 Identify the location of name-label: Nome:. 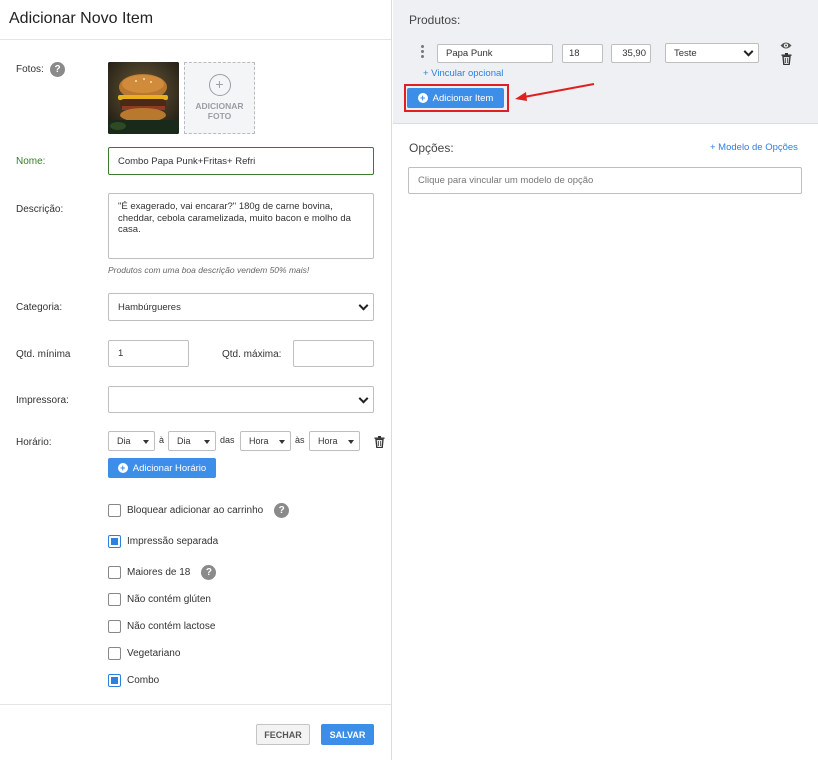
(31, 161).